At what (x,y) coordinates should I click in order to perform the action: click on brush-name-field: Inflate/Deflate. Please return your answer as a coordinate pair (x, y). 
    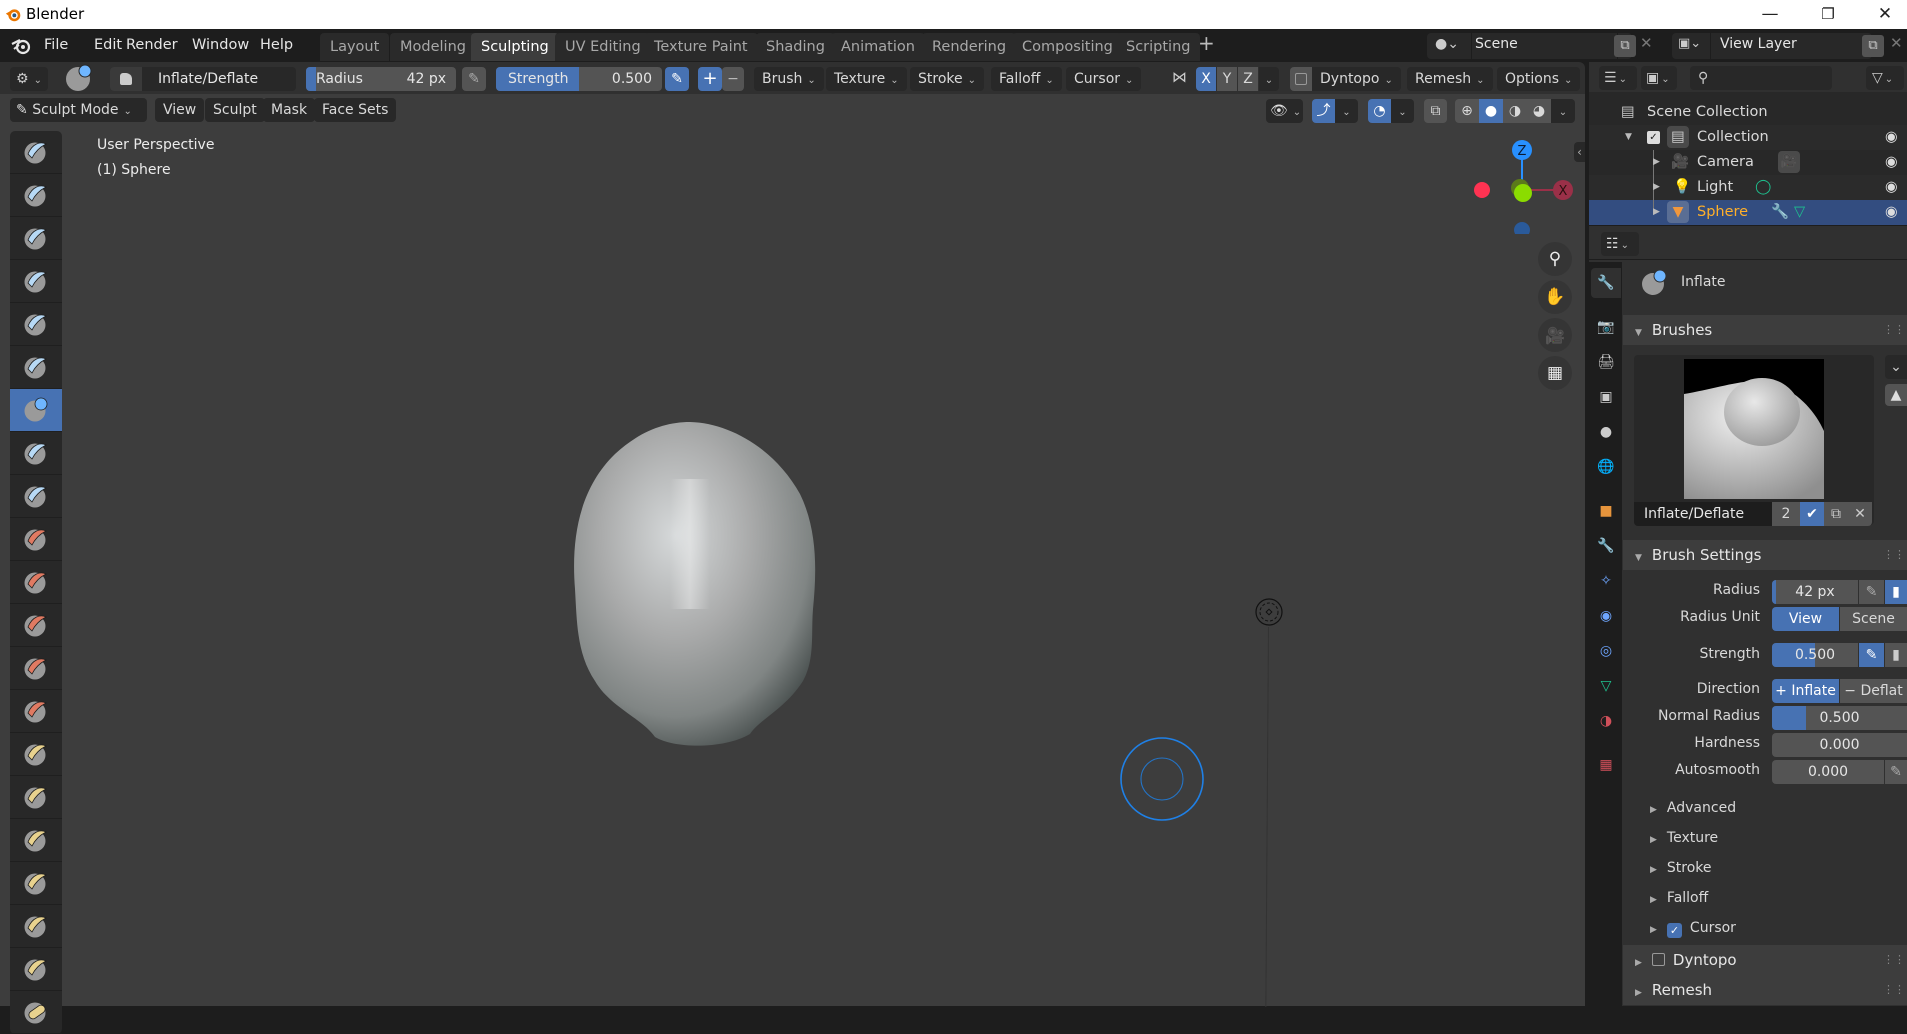
    Looking at the image, I should click on (1703, 514).